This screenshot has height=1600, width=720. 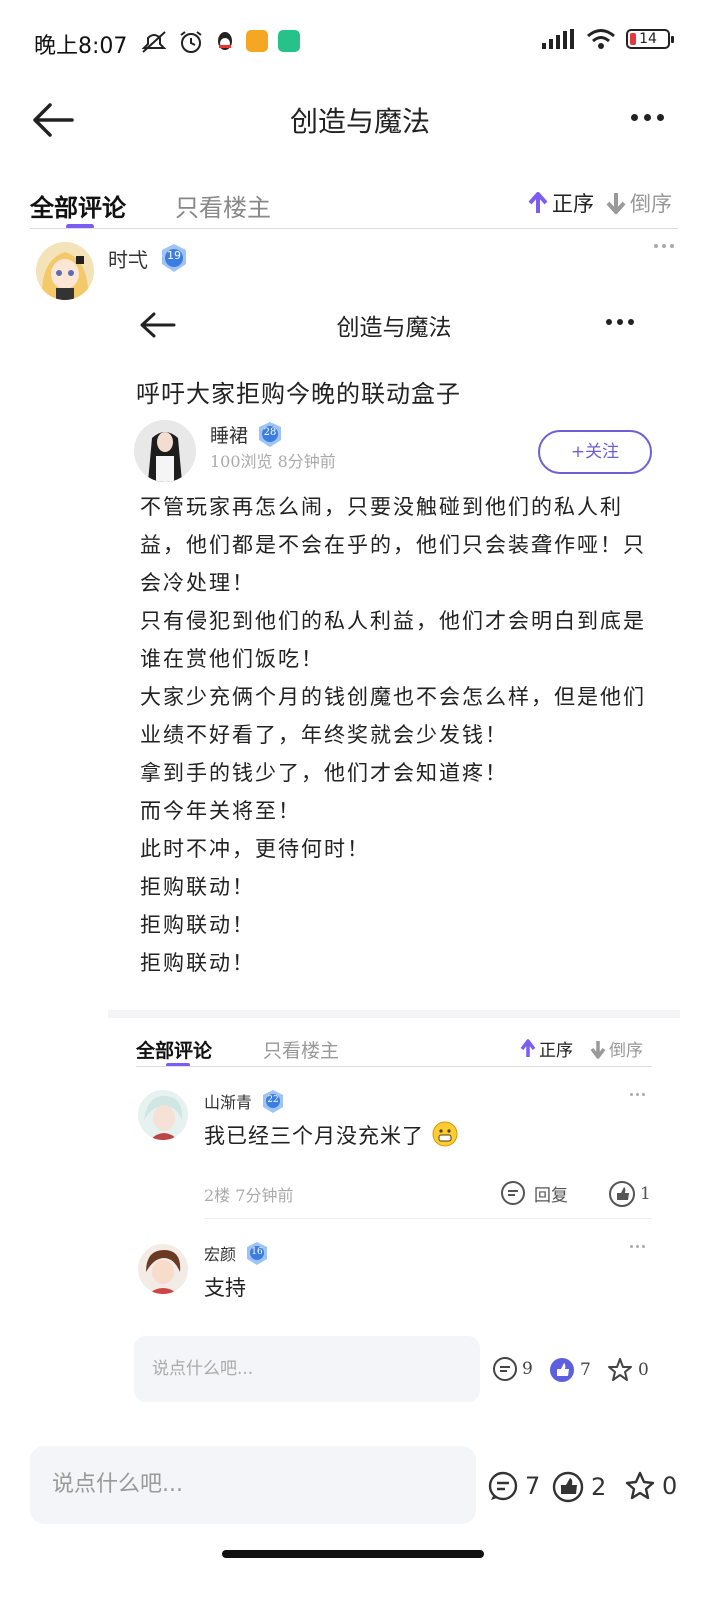 What do you see at coordinates (601, 39) in the screenshot?
I see `wifi-icon` at bounding box center [601, 39].